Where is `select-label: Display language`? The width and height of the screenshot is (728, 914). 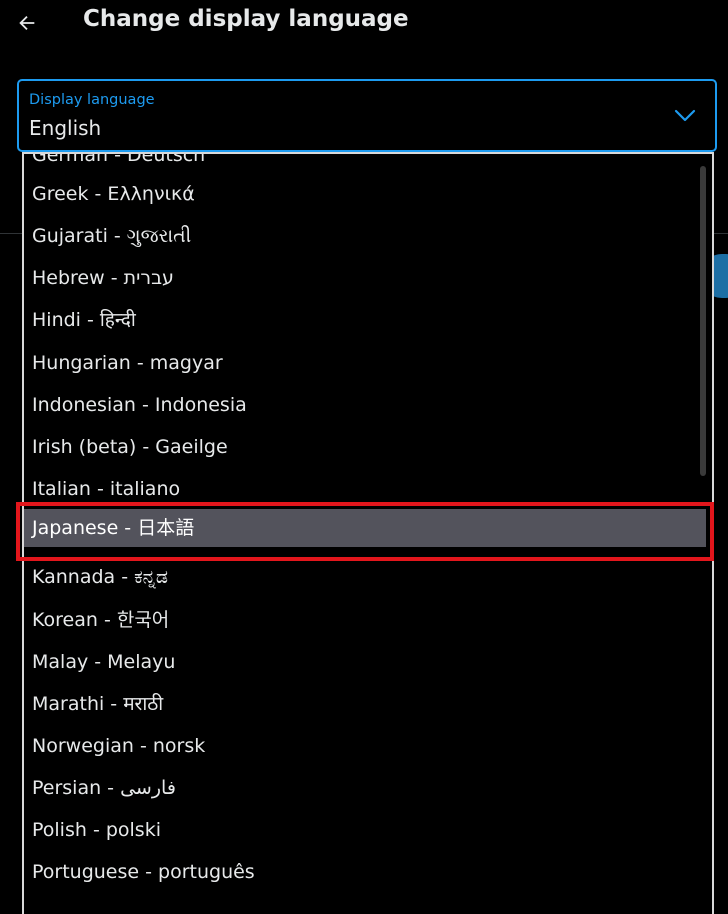 select-label: Display language is located at coordinates (92, 100).